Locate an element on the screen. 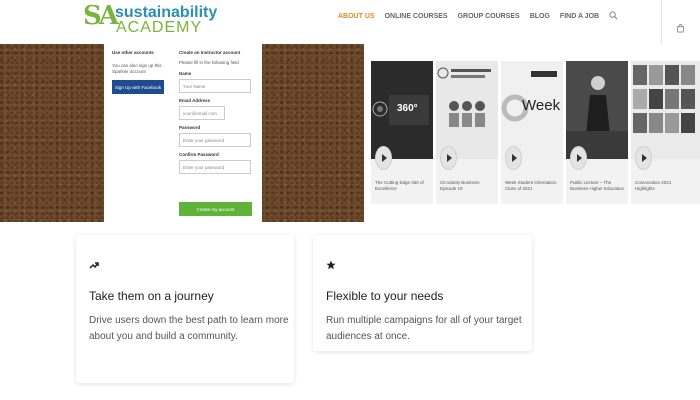  video-card: Circularity Business Episode 19 is located at coordinates (467, 132).